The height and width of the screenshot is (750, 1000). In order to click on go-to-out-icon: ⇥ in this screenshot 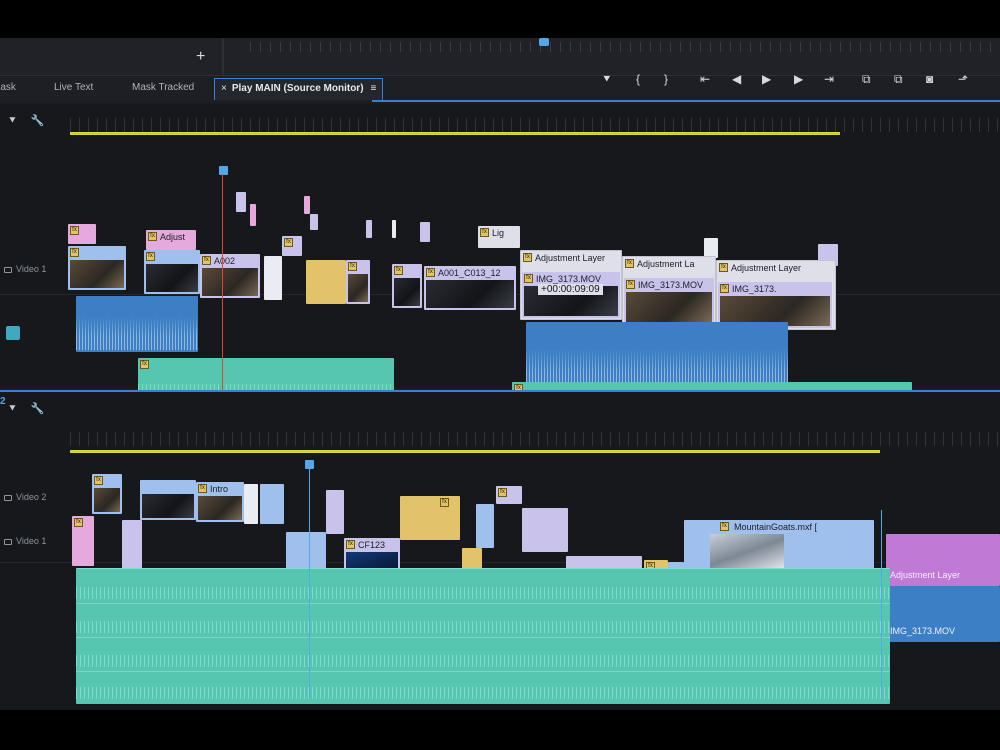, I will do `click(829, 79)`.